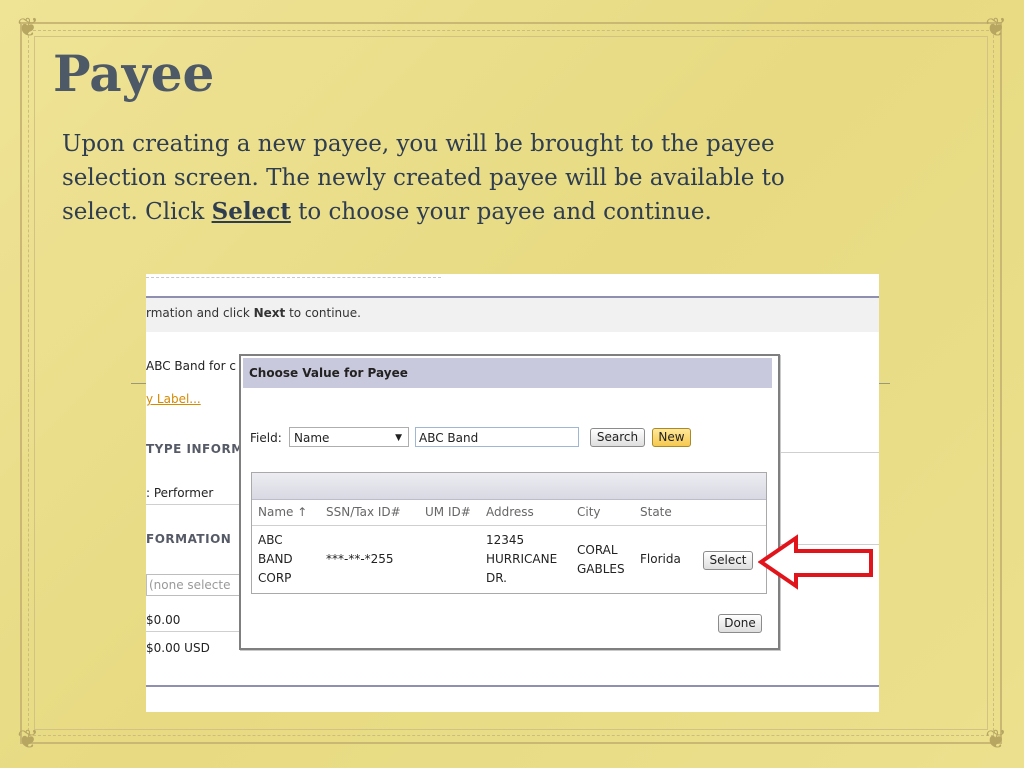 The height and width of the screenshot is (768, 1024). I want to click on name-line: CORP, so click(275, 578).